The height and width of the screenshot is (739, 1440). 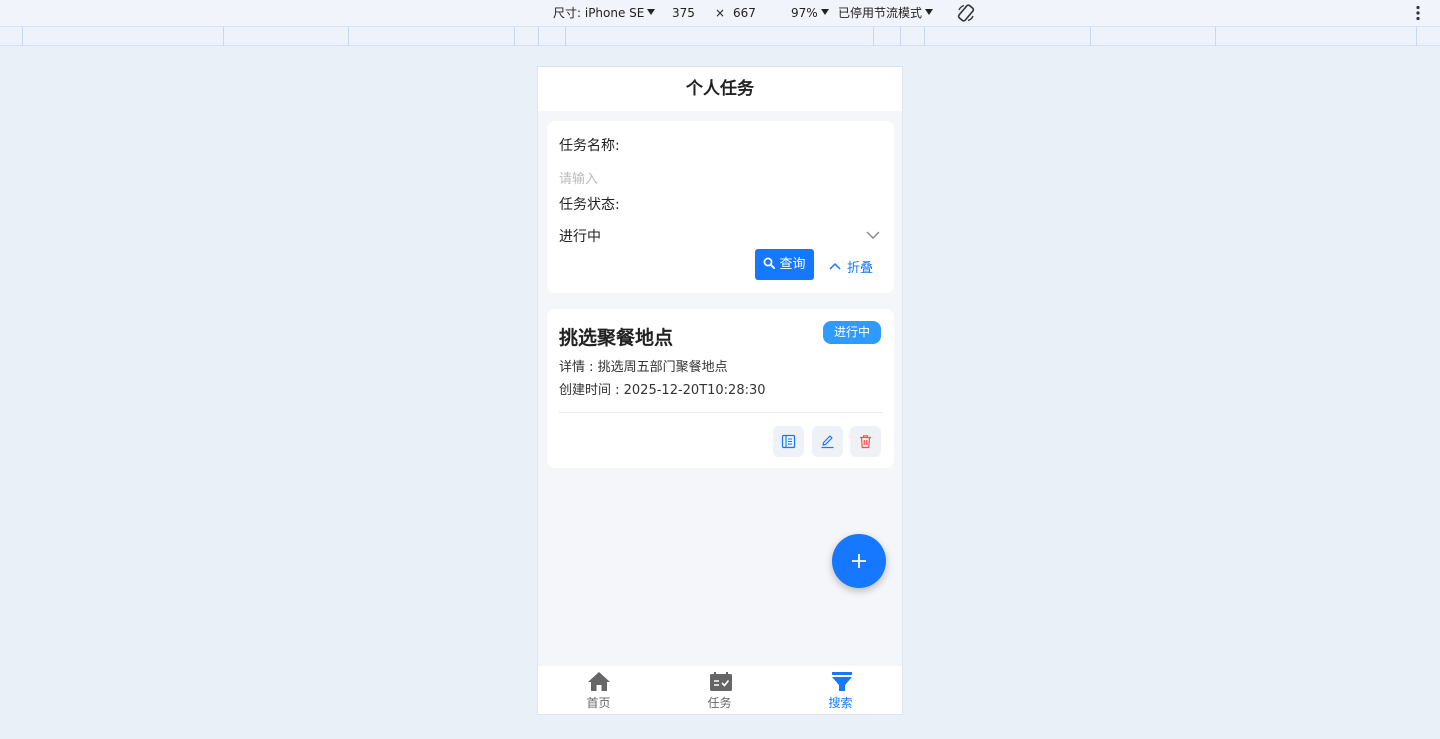 I want to click on fold-button-label: 折叠, so click(x=860, y=268).